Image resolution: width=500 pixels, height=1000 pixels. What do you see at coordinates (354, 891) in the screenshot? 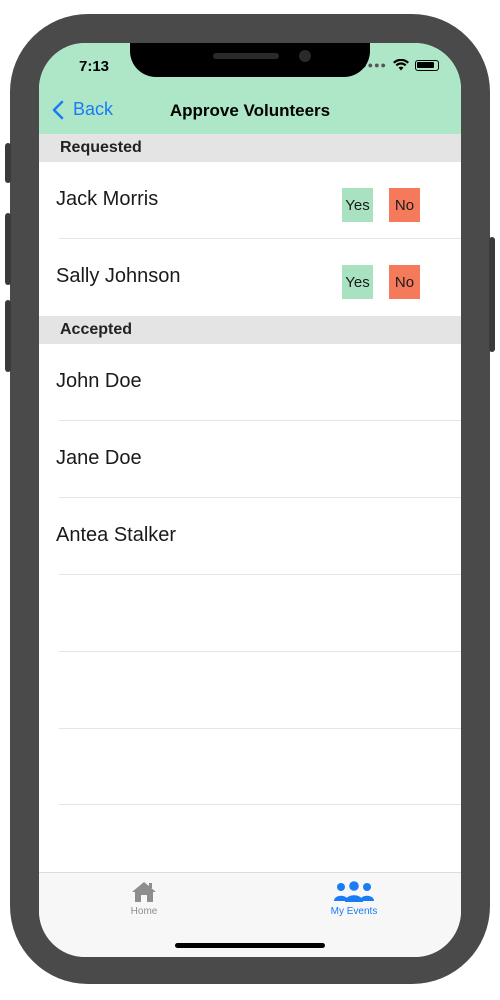
I see `people-icon` at bounding box center [354, 891].